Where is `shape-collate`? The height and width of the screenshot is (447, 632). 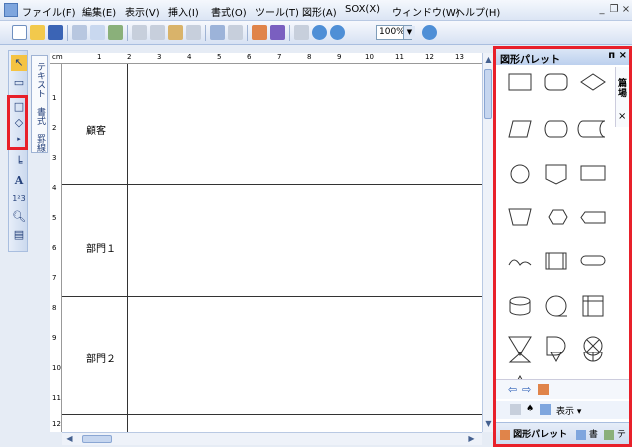
shape-collate is located at coordinates (520, 357).